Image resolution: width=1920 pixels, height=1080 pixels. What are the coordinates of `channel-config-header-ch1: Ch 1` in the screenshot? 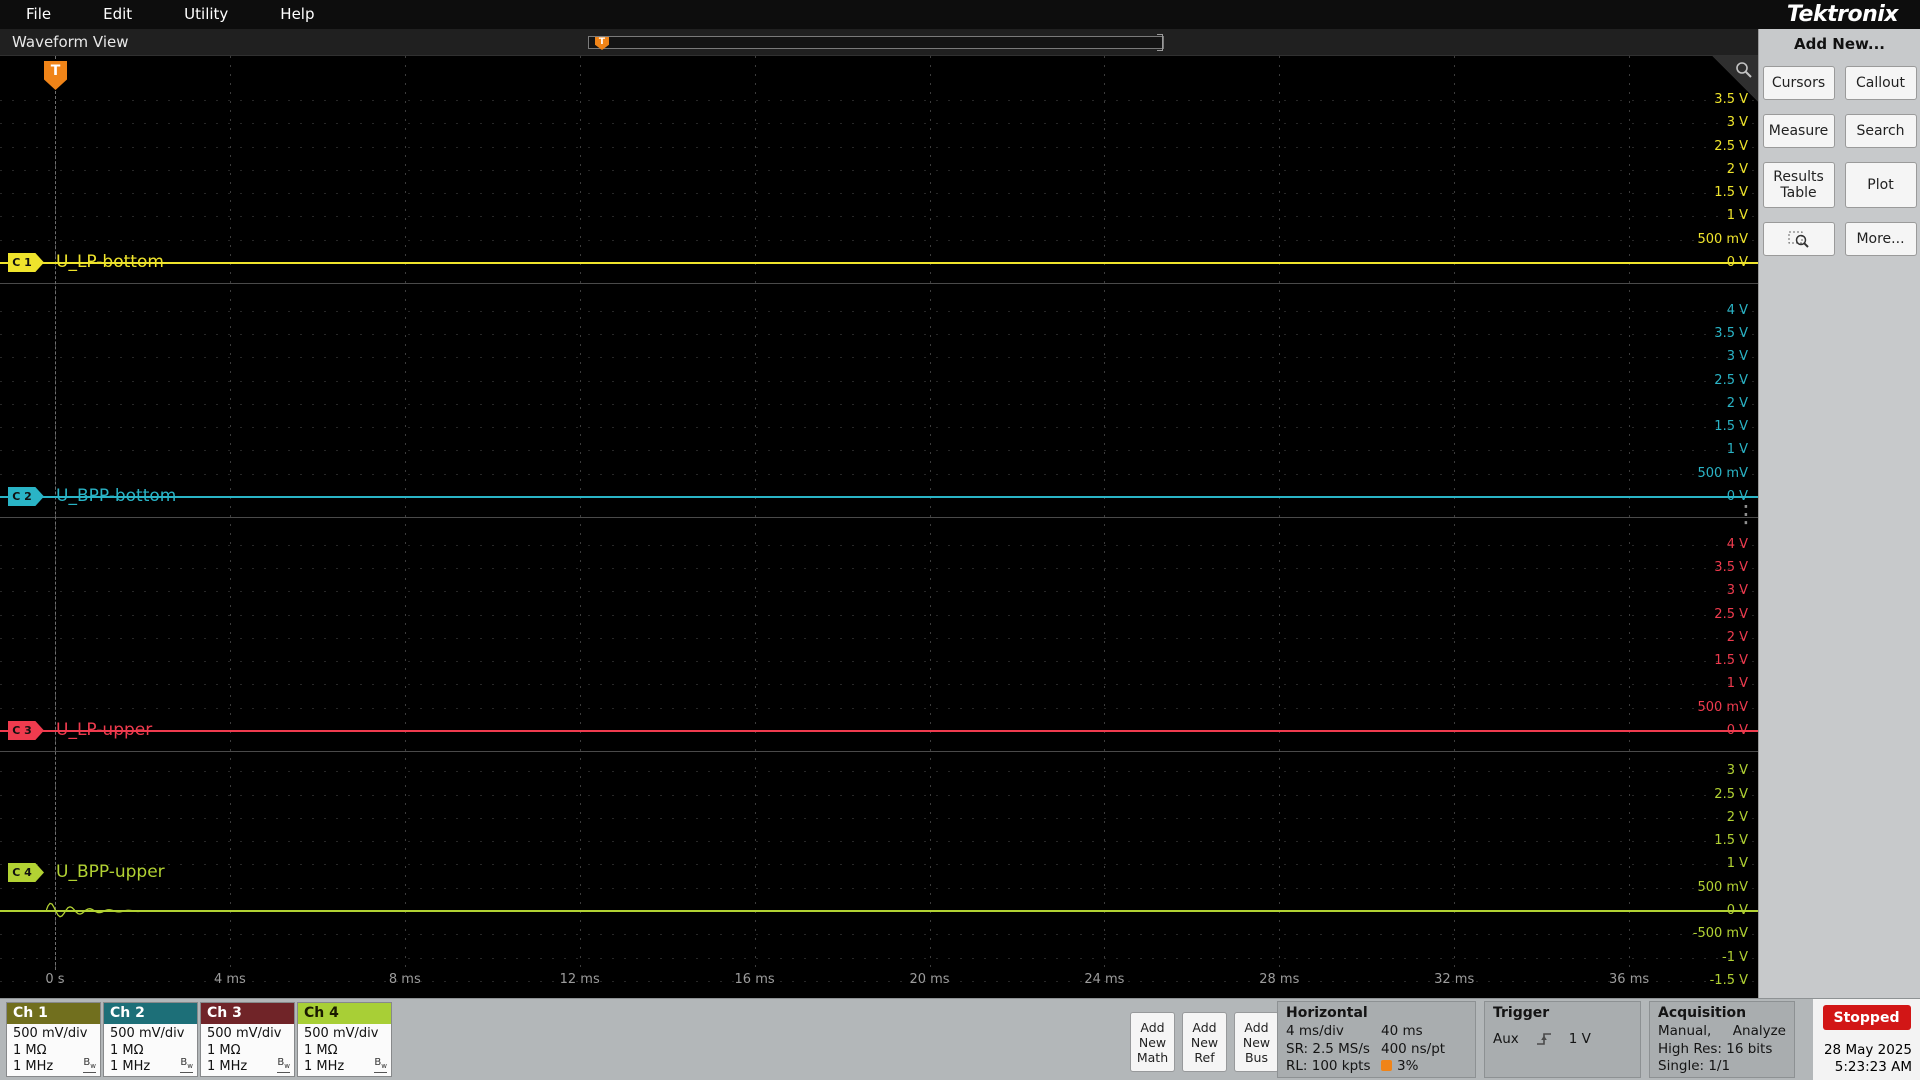 It's located at (53, 1013).